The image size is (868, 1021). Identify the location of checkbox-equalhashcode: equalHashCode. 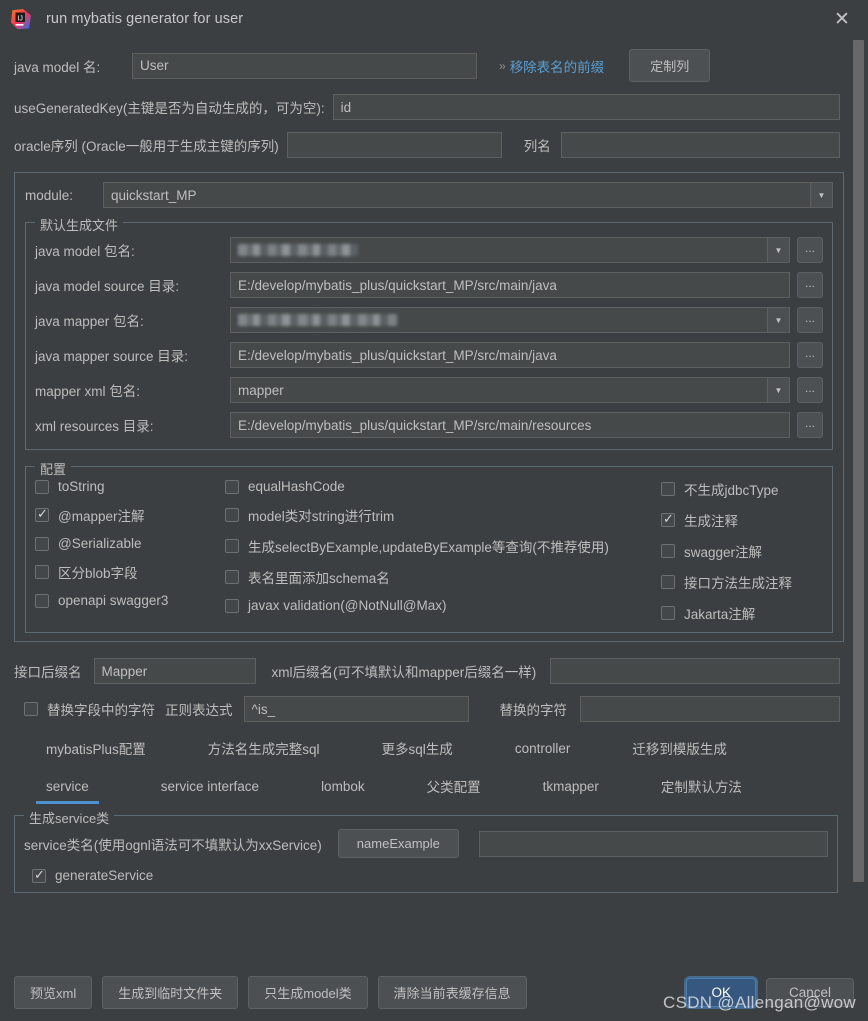
(443, 486).